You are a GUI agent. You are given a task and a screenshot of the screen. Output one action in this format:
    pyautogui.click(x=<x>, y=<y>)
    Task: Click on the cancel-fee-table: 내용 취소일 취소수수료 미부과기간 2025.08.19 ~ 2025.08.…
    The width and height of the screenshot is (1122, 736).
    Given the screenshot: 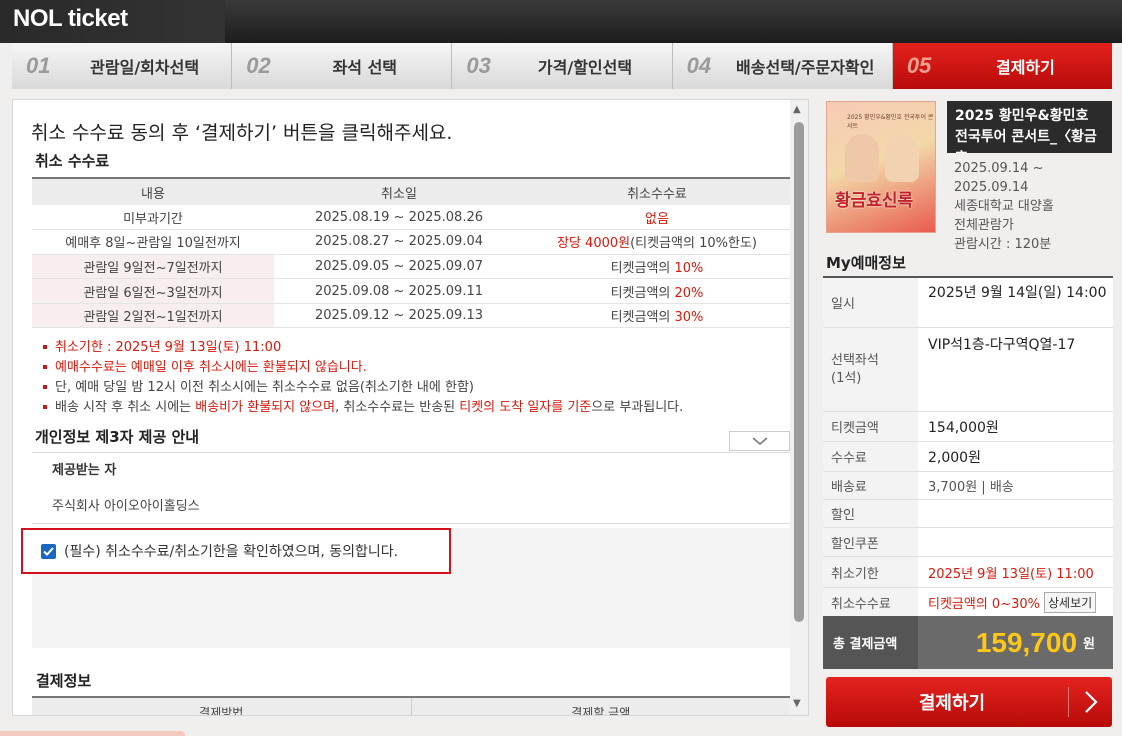 What is the action you would take?
    pyautogui.click(x=411, y=253)
    